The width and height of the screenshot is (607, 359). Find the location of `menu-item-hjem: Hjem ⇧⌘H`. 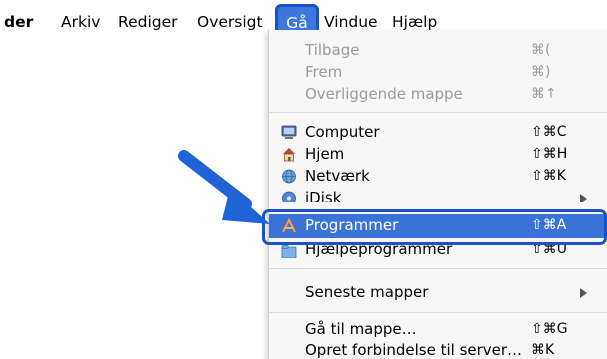

menu-item-hjem: Hjem ⇧⌘H is located at coordinates (438, 154).